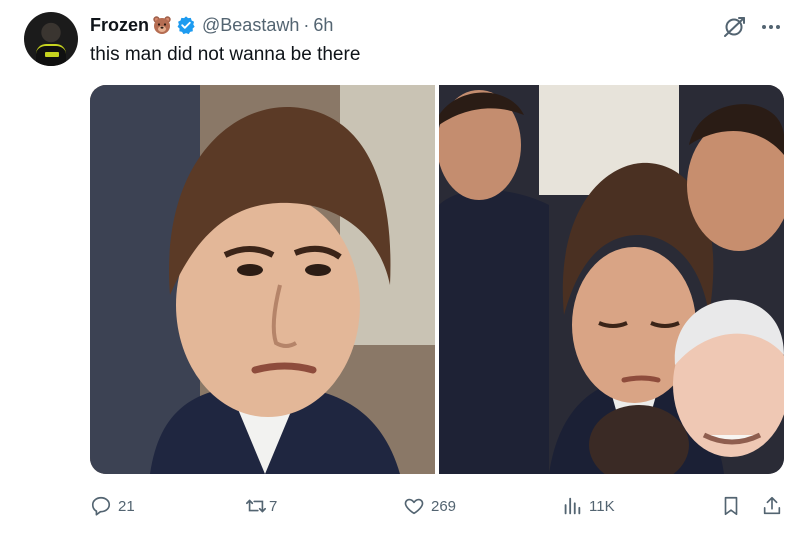  What do you see at coordinates (273, 506) in the screenshot?
I see `repost-count: 7` at bounding box center [273, 506].